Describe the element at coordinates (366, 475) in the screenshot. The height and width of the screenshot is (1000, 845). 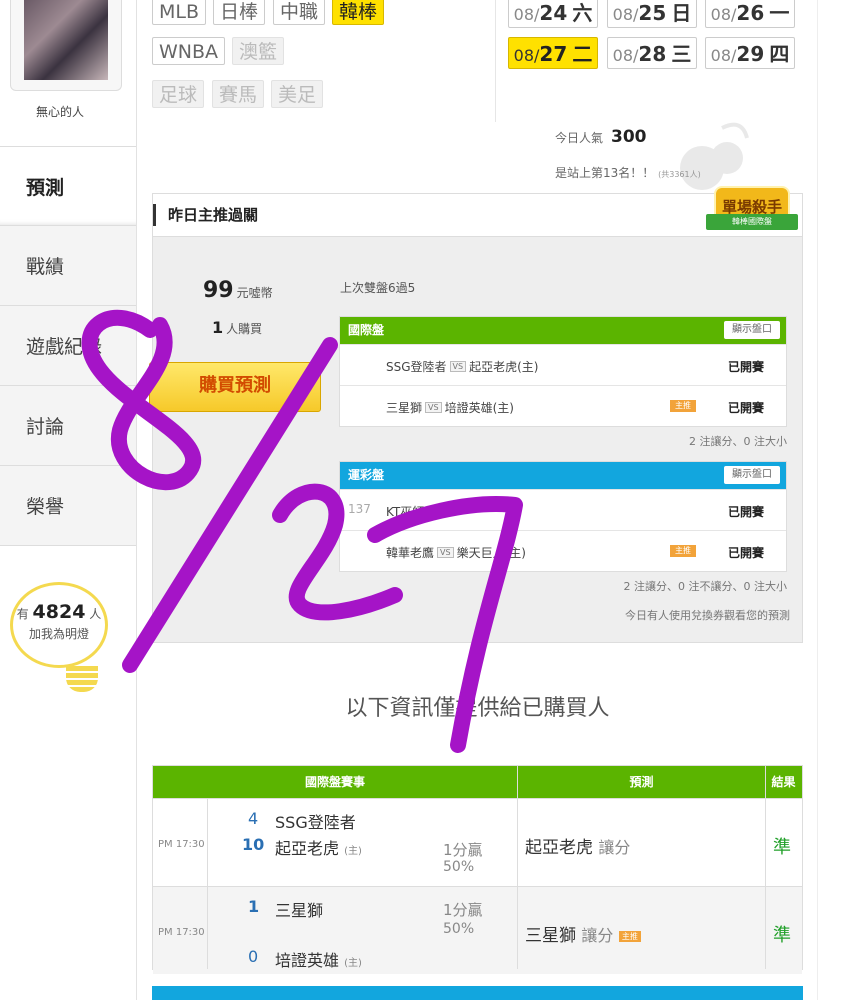
I see `lottery-table-title: 運彩盤` at that location.